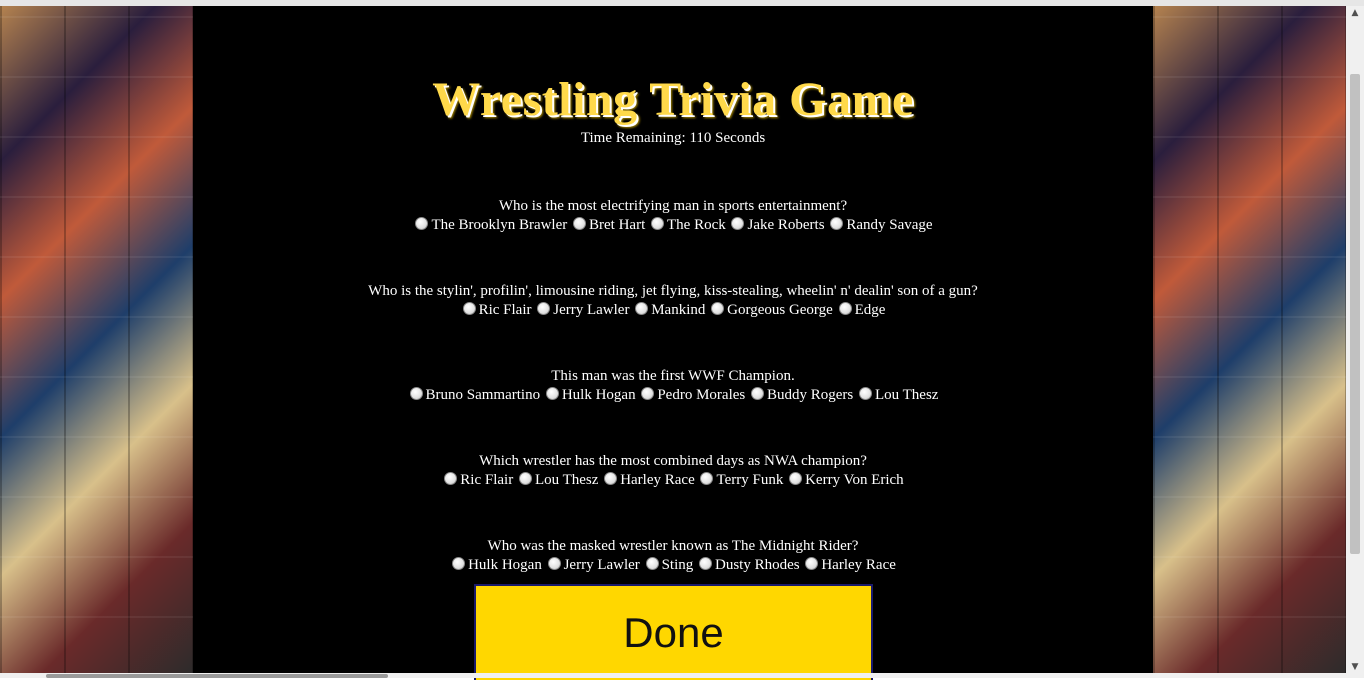 This screenshot has height=680, width=1364. I want to click on answer-option: Bruno Sammartino, so click(474, 395).